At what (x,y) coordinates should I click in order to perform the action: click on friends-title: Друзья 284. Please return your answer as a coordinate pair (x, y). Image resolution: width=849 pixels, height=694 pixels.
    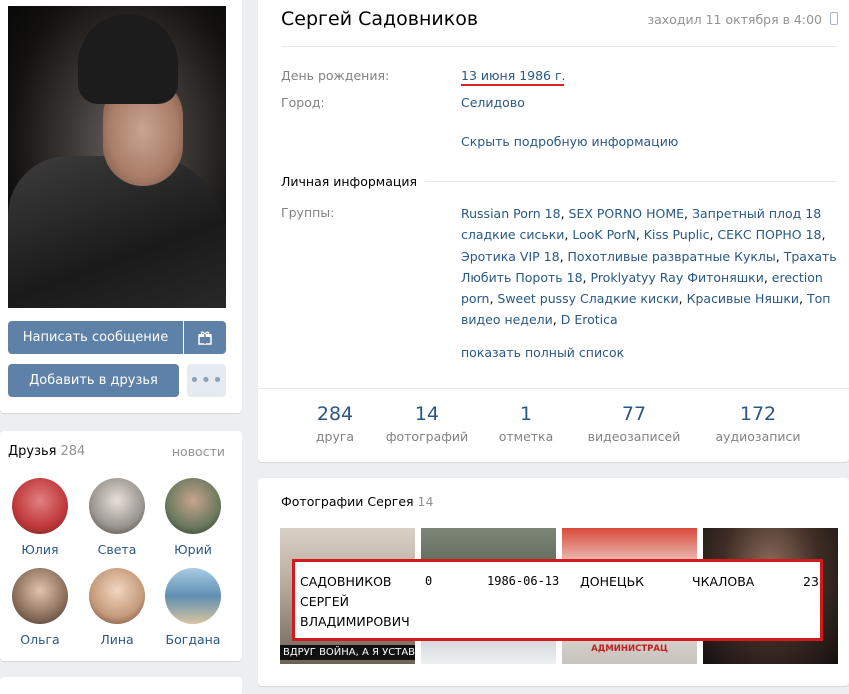
    Looking at the image, I should click on (46, 451).